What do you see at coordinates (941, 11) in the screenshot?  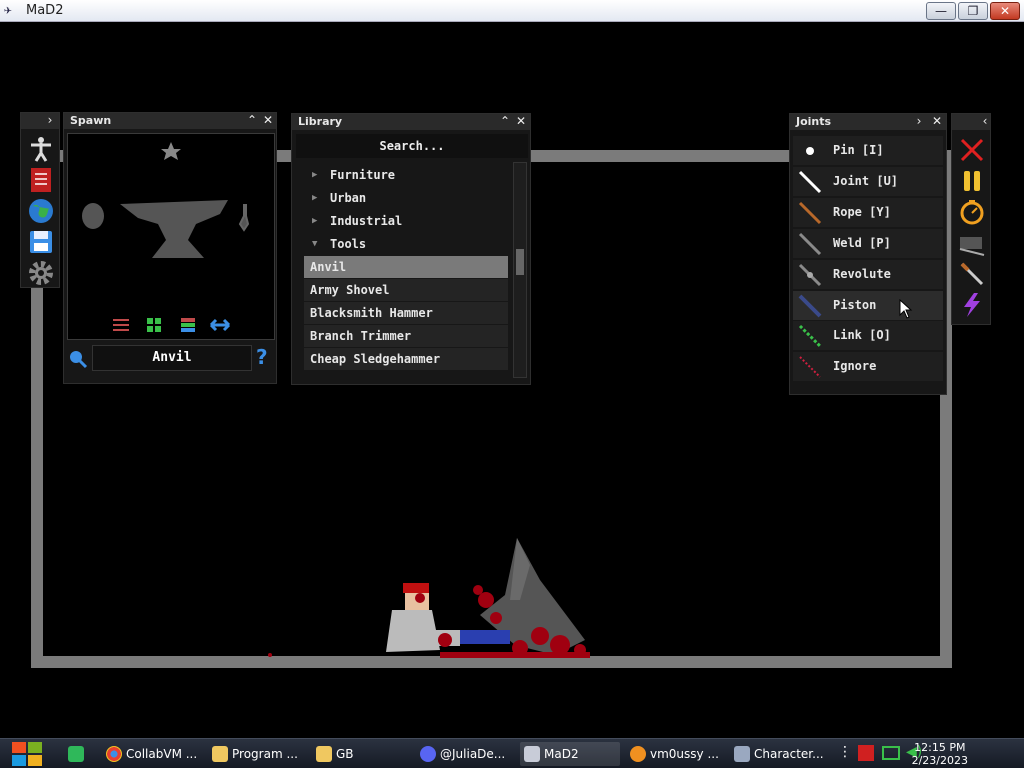 I see `minimize-button: —` at bounding box center [941, 11].